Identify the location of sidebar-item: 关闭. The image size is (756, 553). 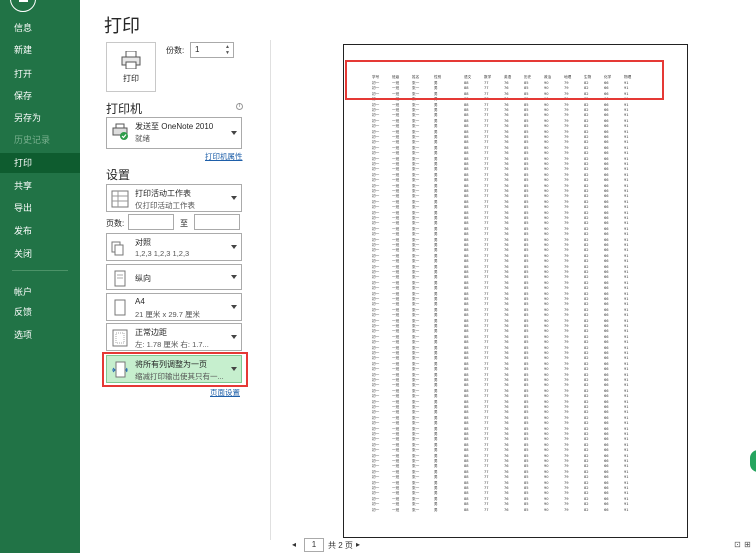
(40, 254).